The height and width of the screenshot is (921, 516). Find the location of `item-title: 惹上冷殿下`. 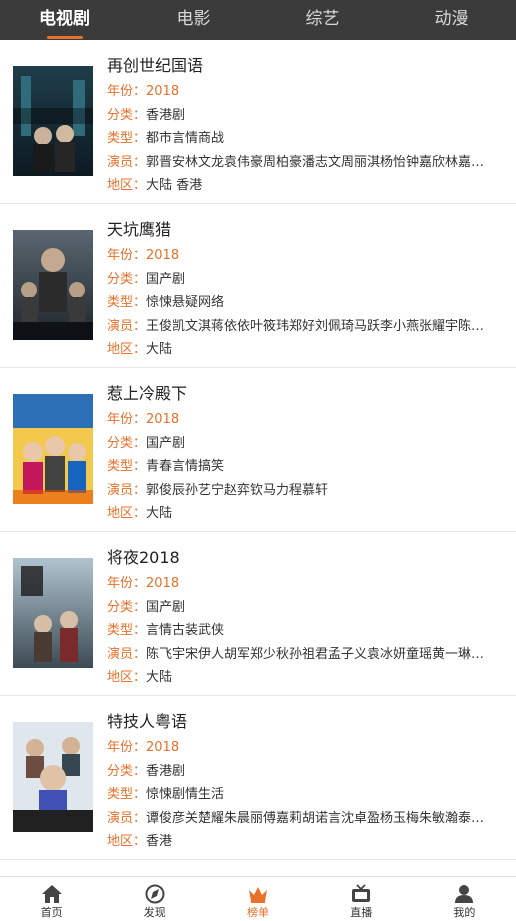

item-title: 惹上冷殿下 is located at coordinates (308, 394).